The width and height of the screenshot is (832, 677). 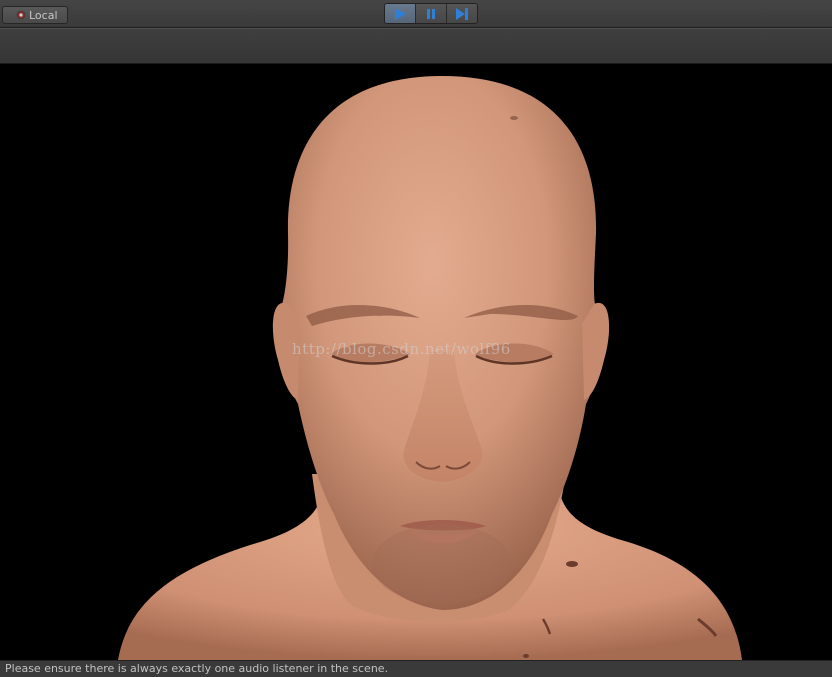 What do you see at coordinates (416, 46) in the screenshot?
I see `game-view-header` at bounding box center [416, 46].